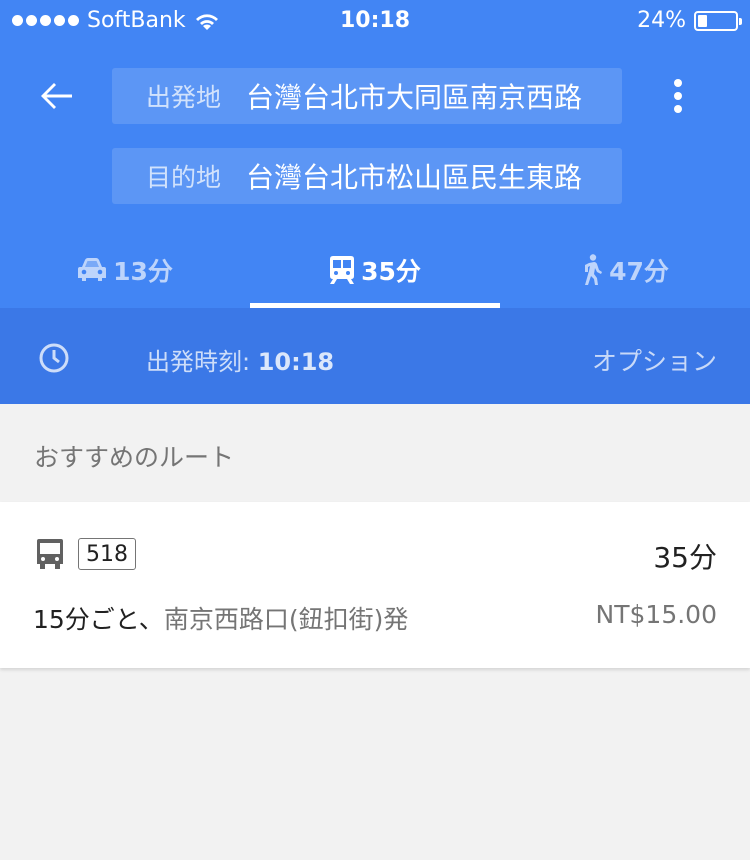 Image resolution: width=750 pixels, height=860 pixels. I want to click on origin-field: 出発地 台灣台北市大同區南京西路, so click(367, 96).